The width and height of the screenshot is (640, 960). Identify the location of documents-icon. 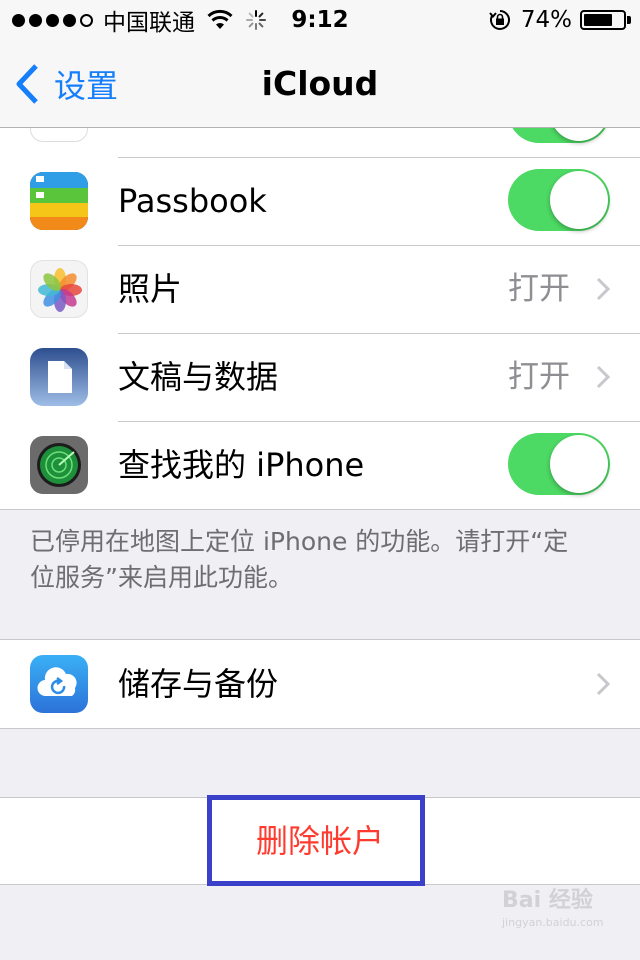
(59, 377).